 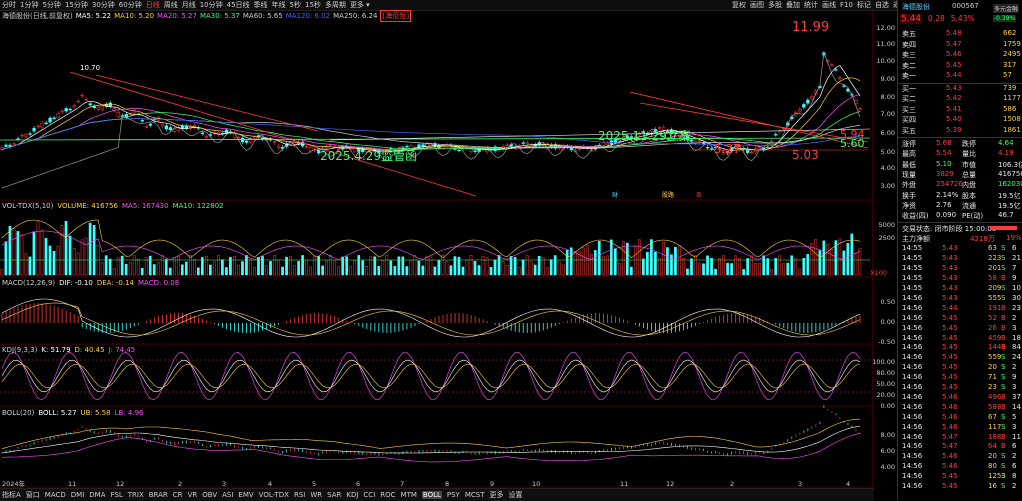 I want to click on indicator-tab: FSL, so click(x=117, y=495).